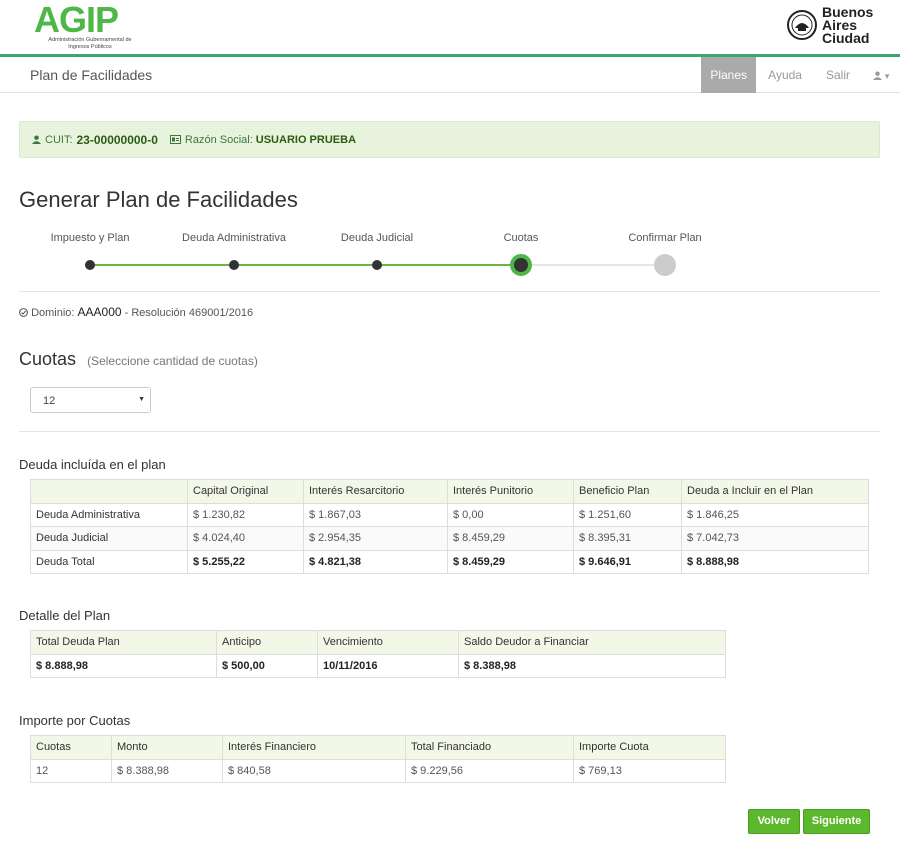  Describe the element at coordinates (109, 538) in the screenshot. I see `table-cell: Deuda Judicial` at that location.